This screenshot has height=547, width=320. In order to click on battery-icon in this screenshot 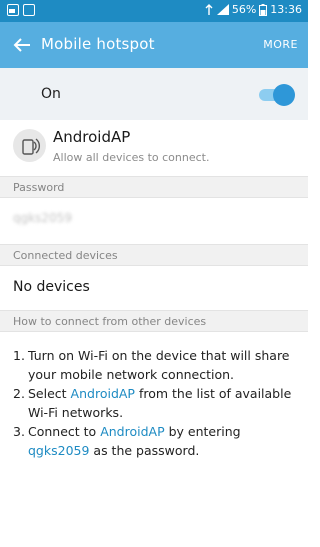, I will do `click(263, 9)`.